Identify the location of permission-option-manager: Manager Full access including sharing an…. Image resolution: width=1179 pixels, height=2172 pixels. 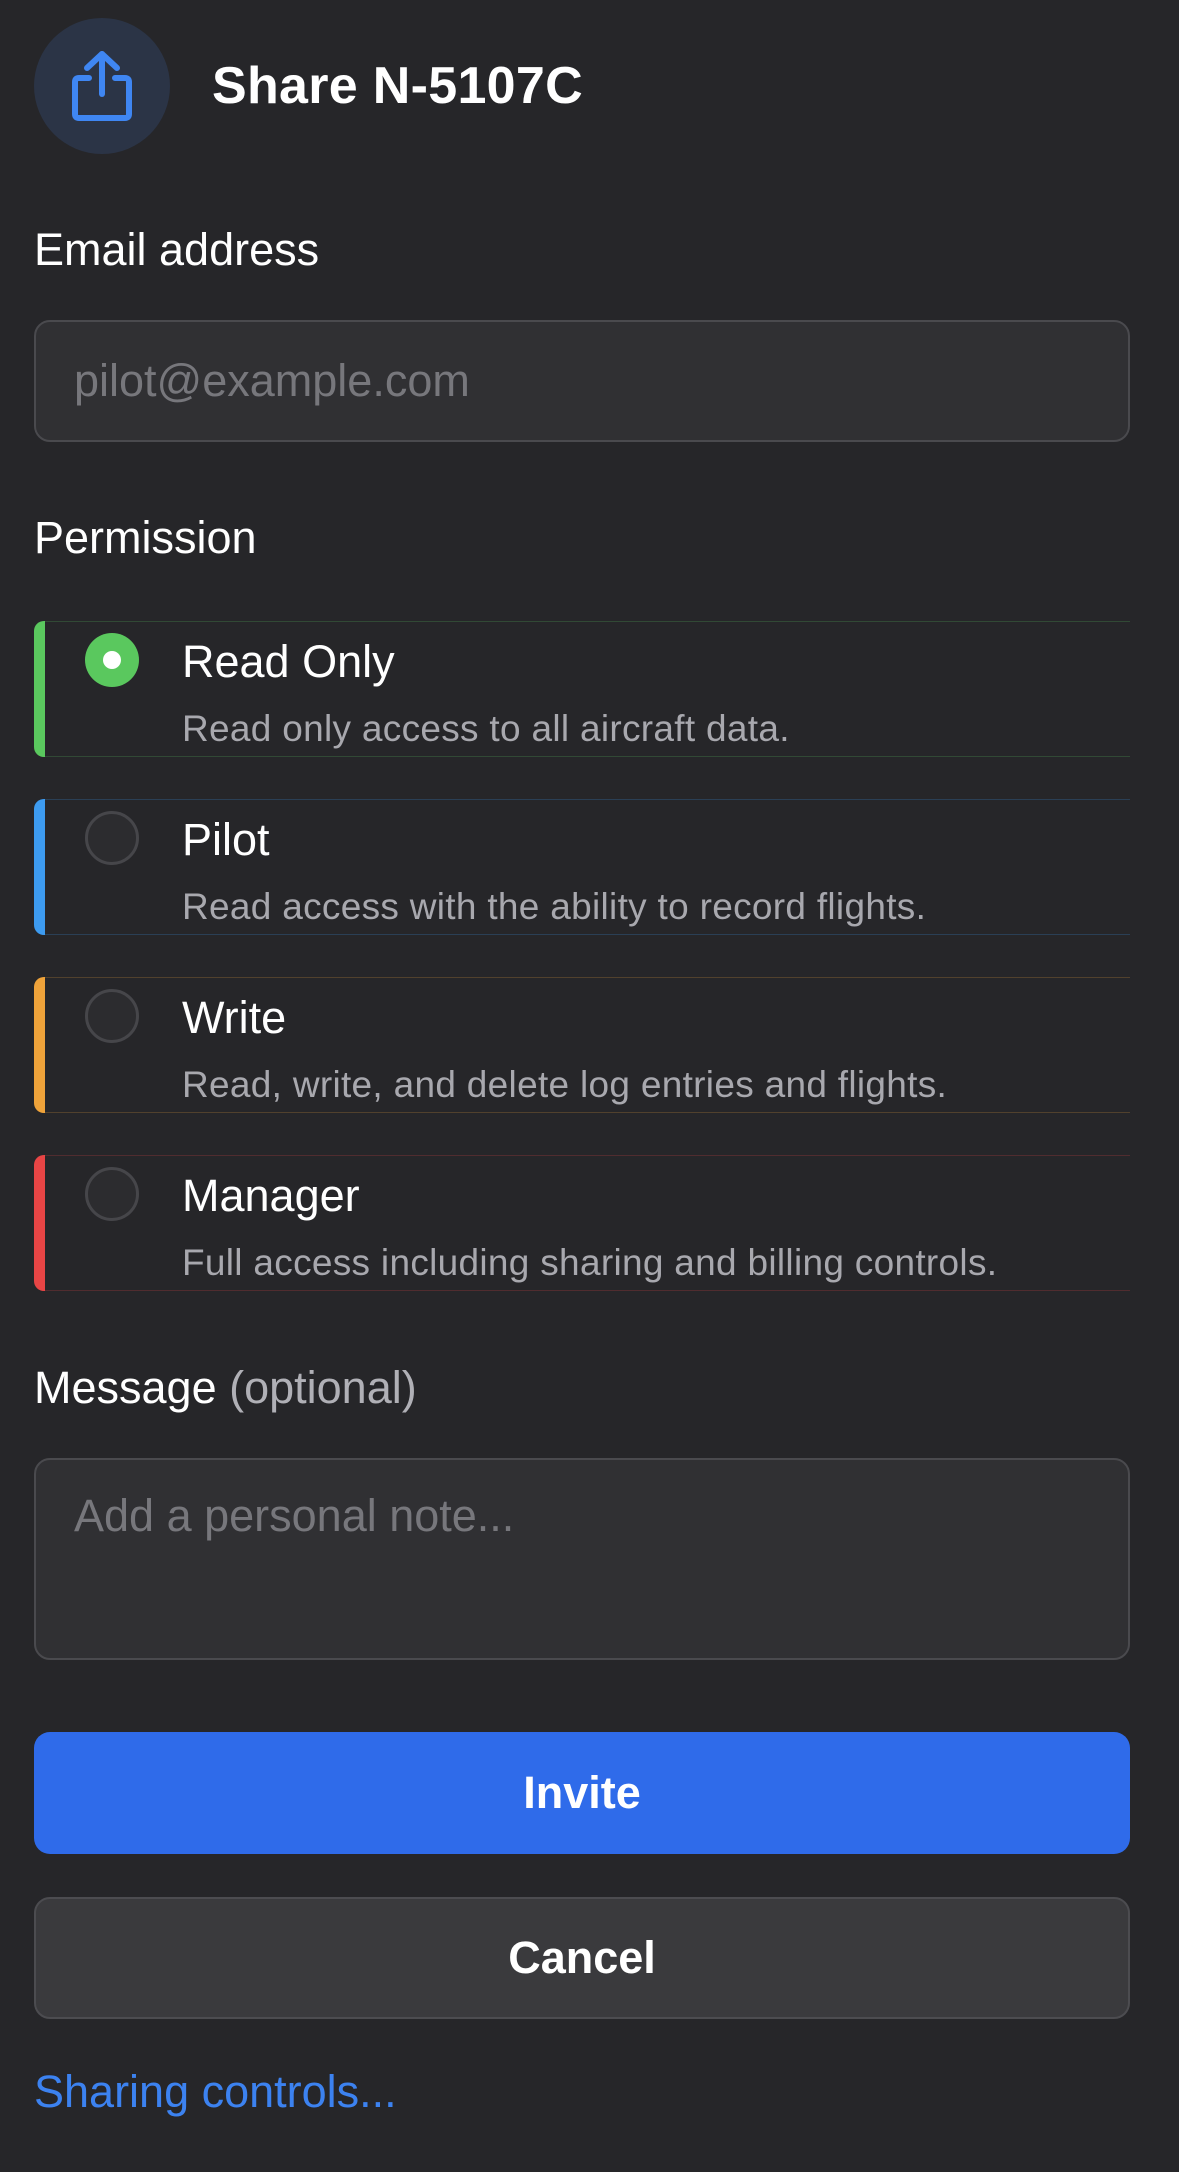
(582, 1223).